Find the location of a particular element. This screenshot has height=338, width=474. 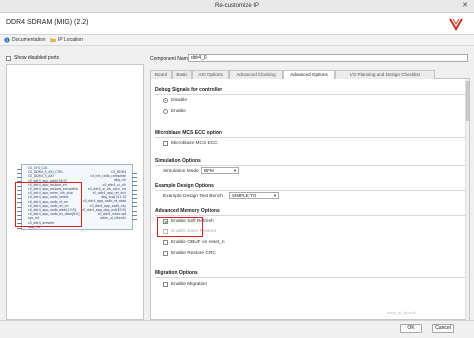

example-testbench-select: SIMPLE TG ▼ is located at coordinates (254, 195).